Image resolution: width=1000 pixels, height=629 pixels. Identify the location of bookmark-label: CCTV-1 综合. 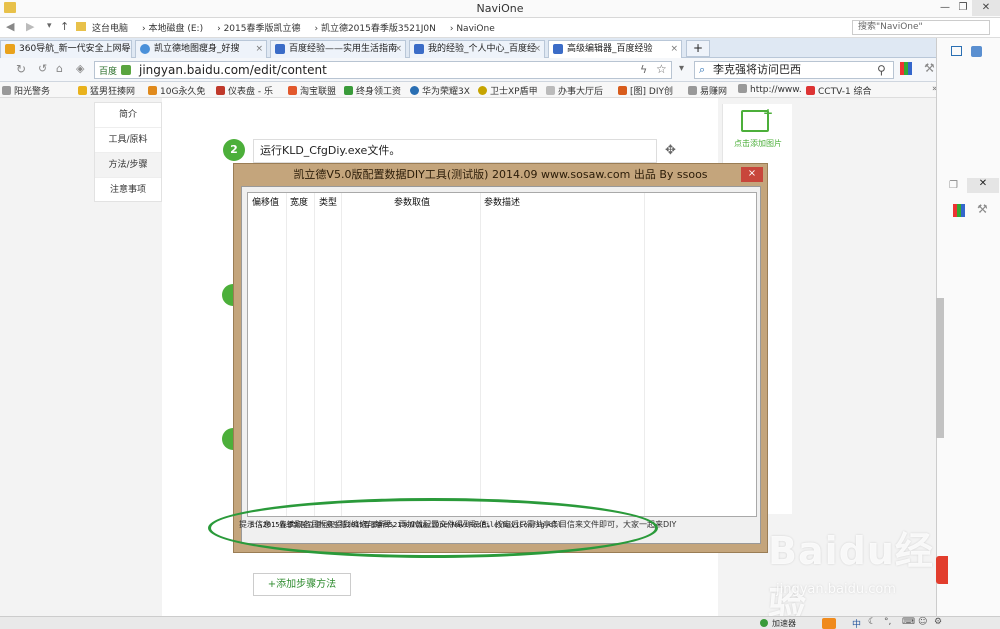
(845, 92).